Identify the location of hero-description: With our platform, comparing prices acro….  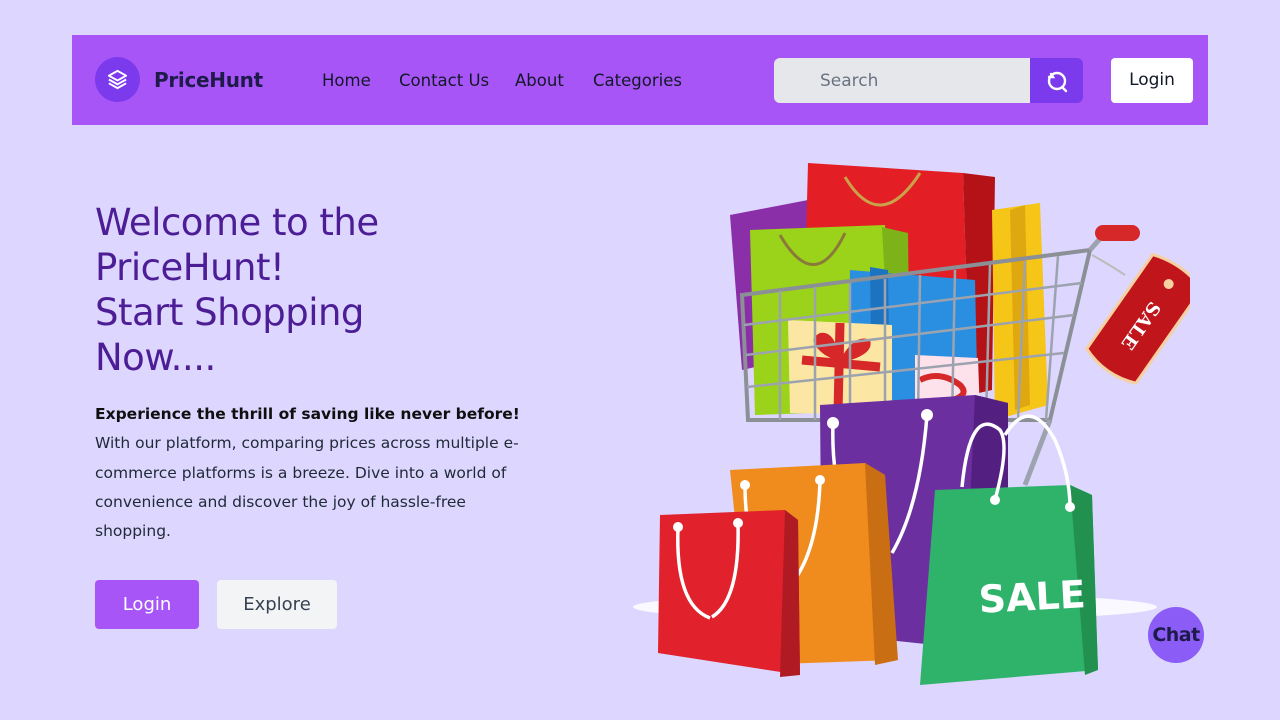
(307, 487).